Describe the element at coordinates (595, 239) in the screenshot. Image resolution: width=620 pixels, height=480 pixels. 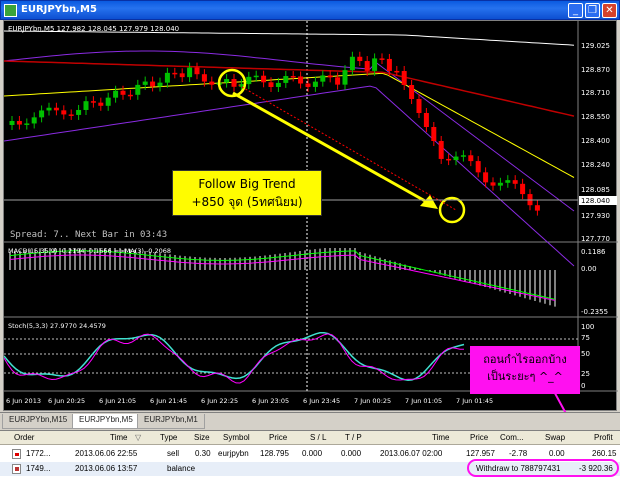
I see `price-tick: 127.770` at that location.